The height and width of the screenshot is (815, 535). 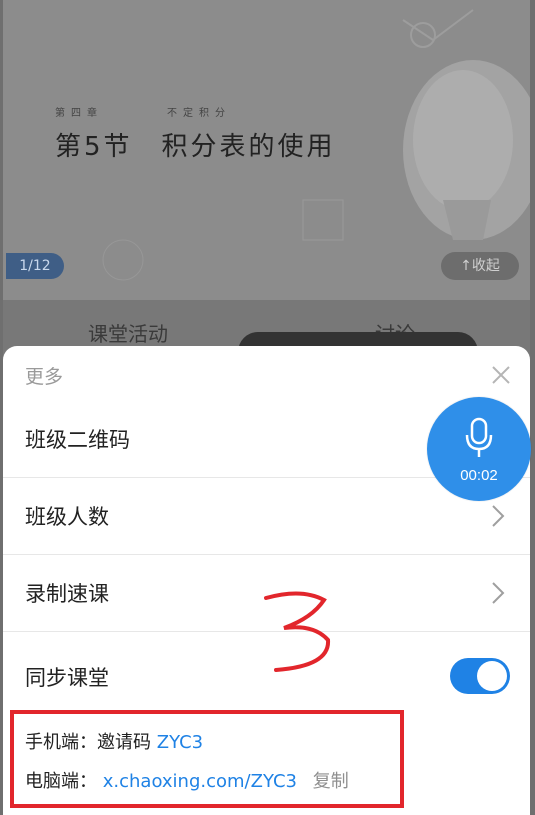 What do you see at coordinates (207, 759) in the screenshot?
I see `annotation-highlight-box` at bounding box center [207, 759].